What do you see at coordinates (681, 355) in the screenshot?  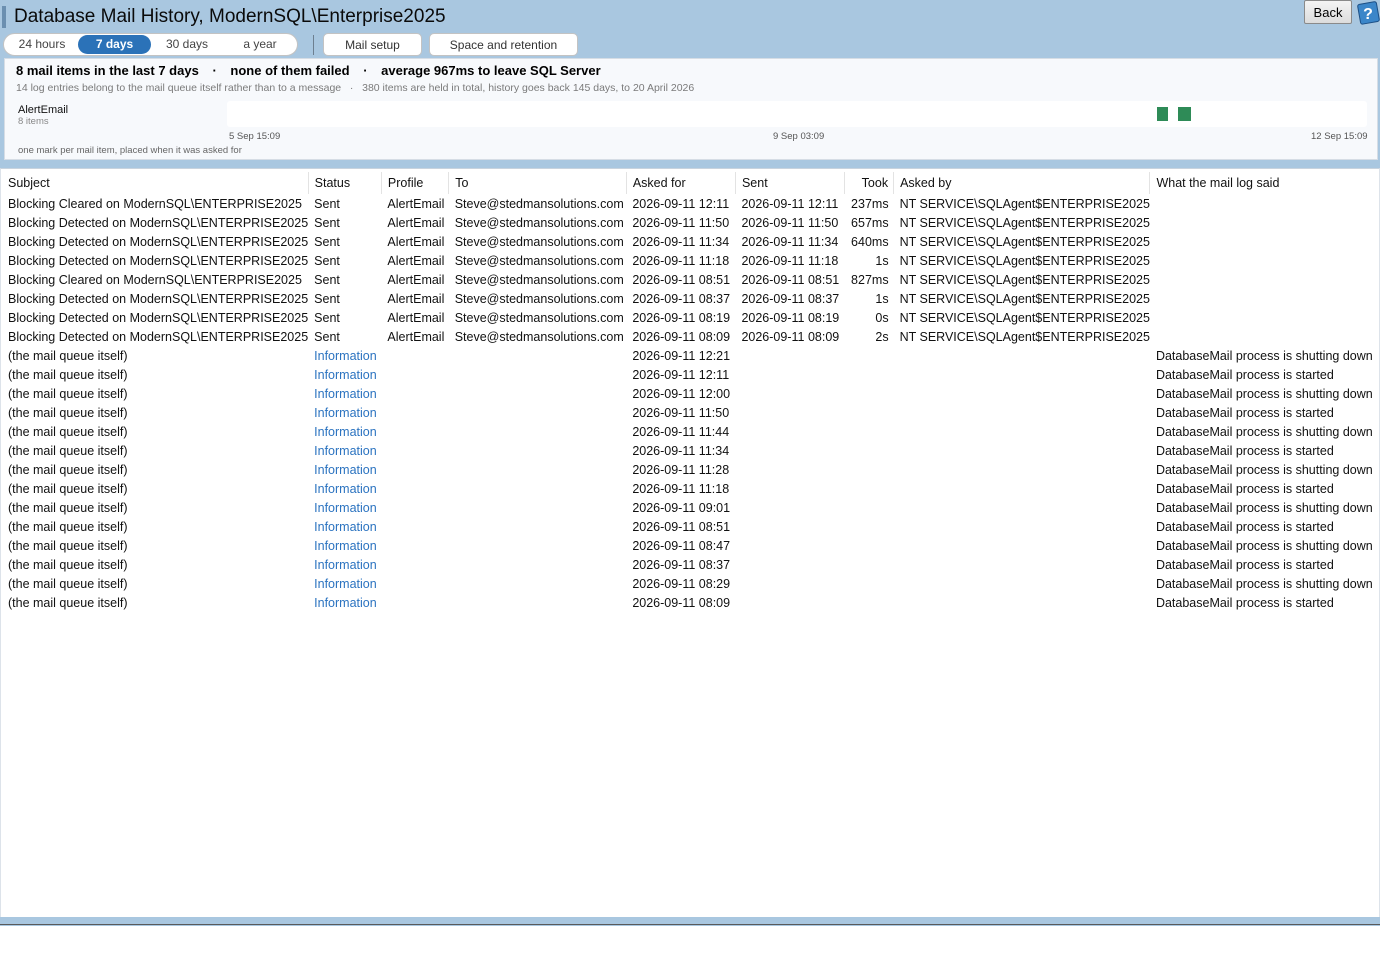 I see `cell-asked-for: 2026-09-11 12:21` at bounding box center [681, 355].